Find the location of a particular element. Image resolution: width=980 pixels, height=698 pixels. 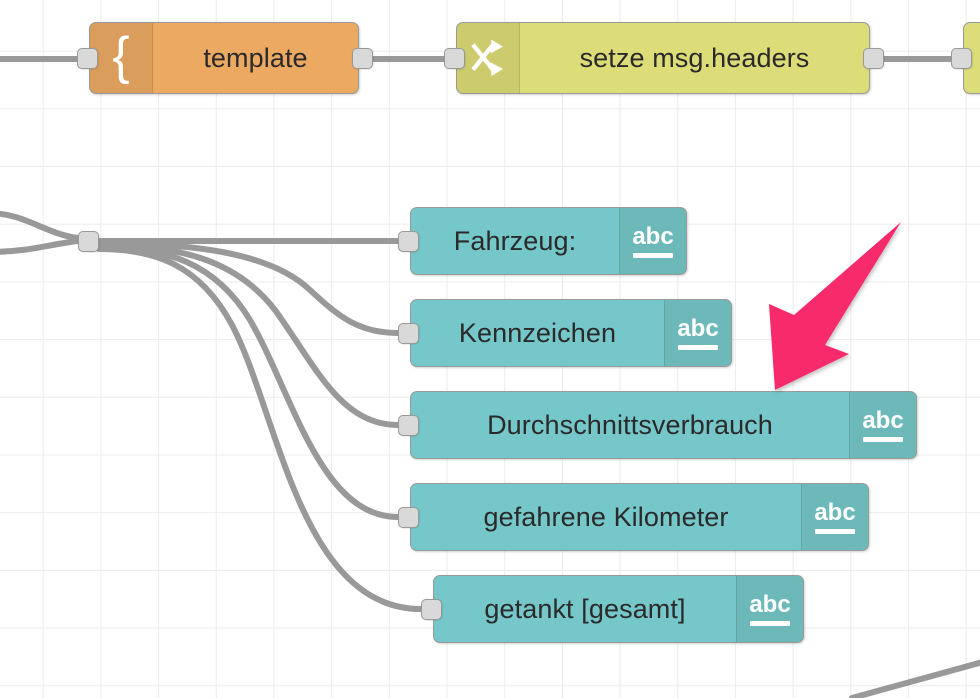

node-debug-getankt-gesamt-input-port is located at coordinates (431, 609).